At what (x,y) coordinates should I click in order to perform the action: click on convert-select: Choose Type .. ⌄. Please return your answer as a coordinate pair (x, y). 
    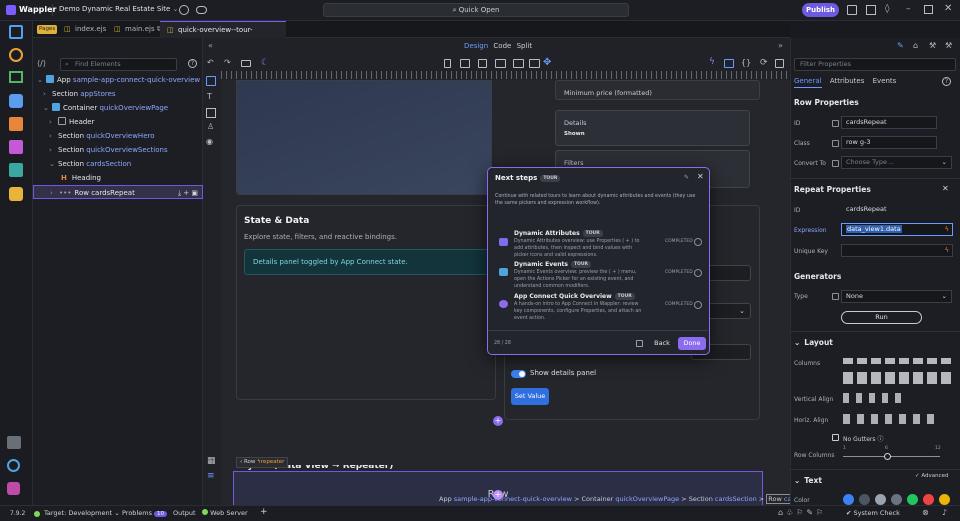
    Looking at the image, I should click on (896, 162).